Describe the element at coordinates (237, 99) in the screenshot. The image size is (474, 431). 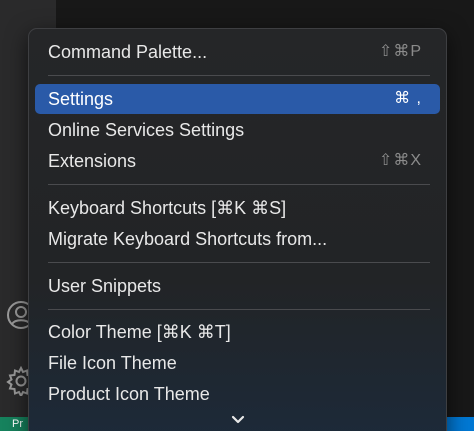
I see `menu-item-settings: Settings ⌘ ,` at that location.